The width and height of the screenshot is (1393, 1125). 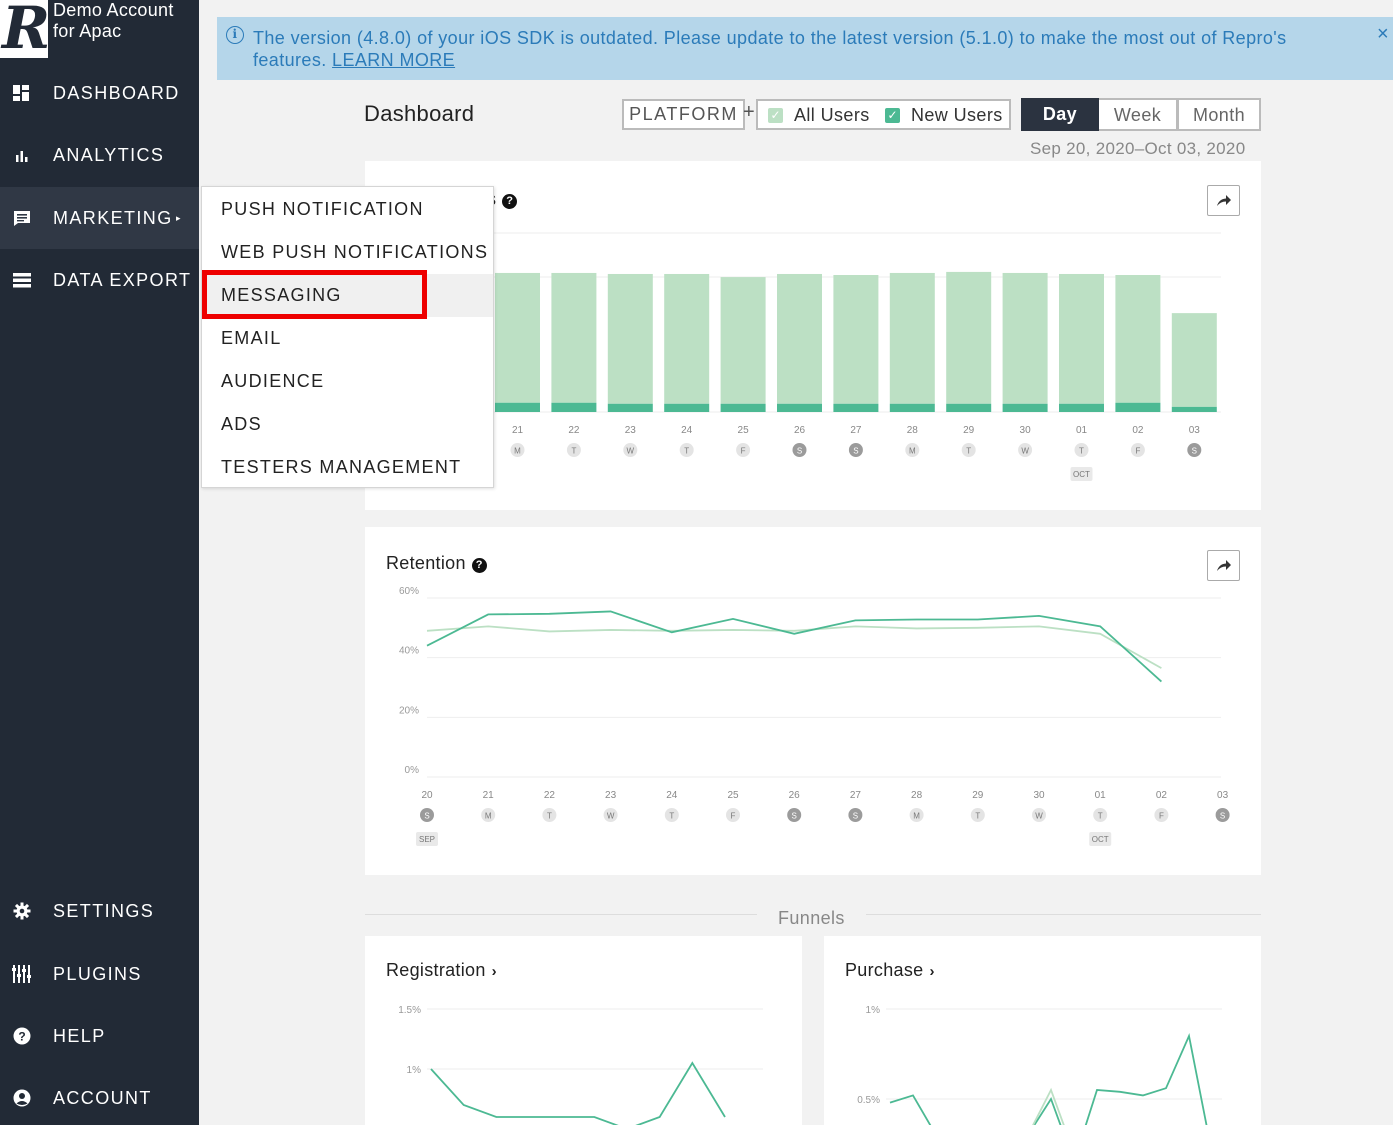 I want to click on x-tick-label: 26, so click(x=800, y=430).